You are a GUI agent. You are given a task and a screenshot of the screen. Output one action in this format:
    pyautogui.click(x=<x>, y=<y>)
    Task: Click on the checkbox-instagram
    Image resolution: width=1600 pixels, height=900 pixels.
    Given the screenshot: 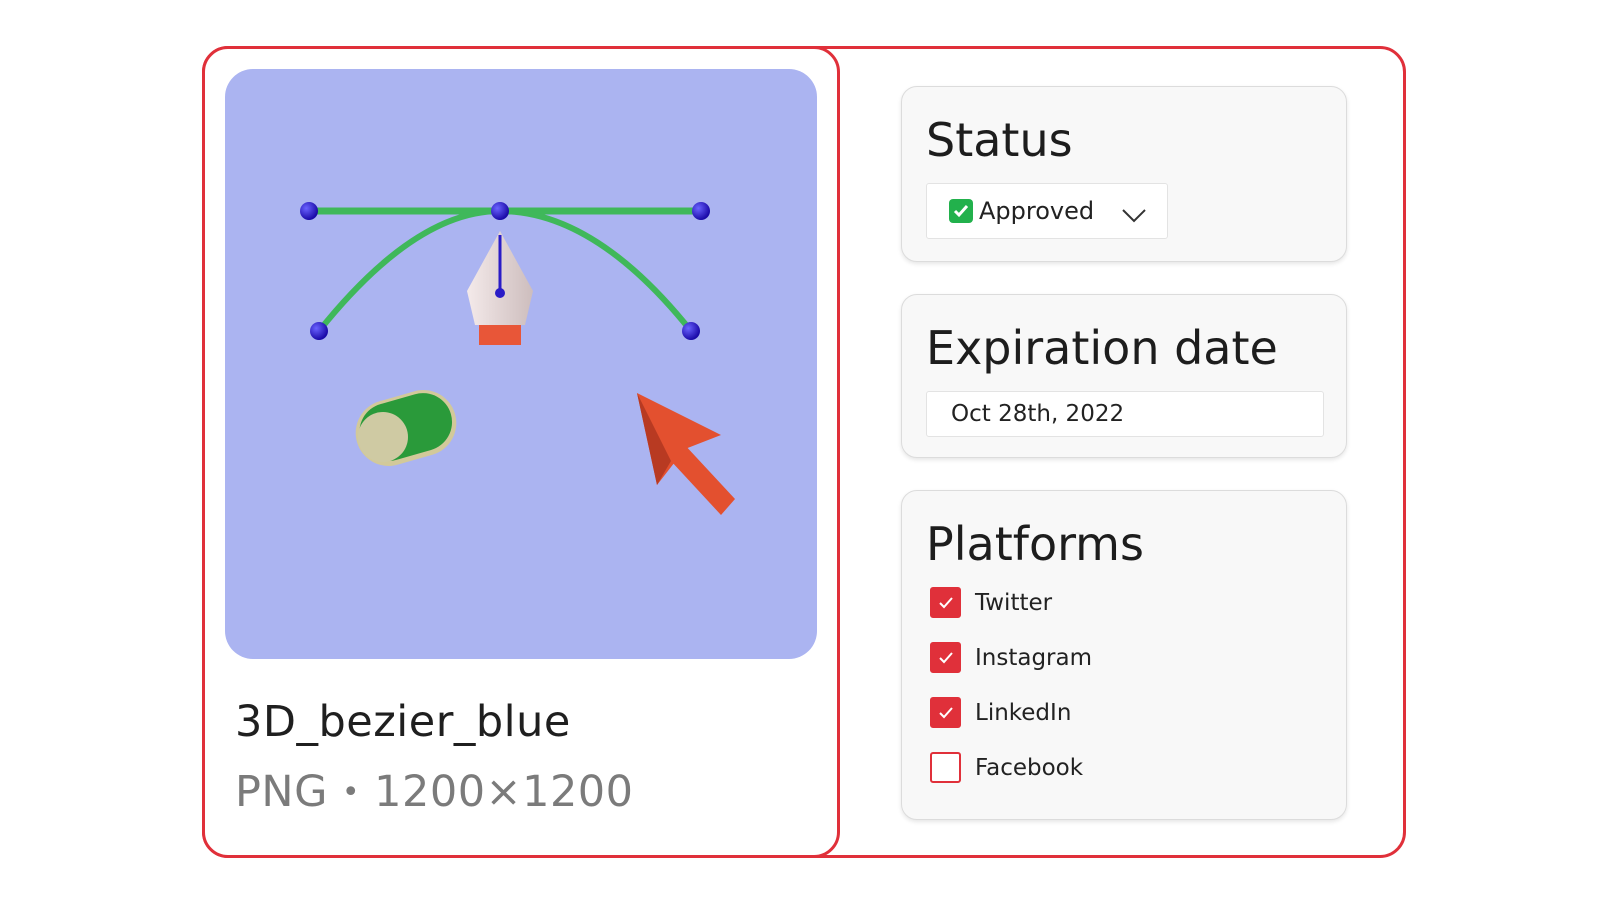 What is the action you would take?
    pyautogui.click(x=945, y=657)
    